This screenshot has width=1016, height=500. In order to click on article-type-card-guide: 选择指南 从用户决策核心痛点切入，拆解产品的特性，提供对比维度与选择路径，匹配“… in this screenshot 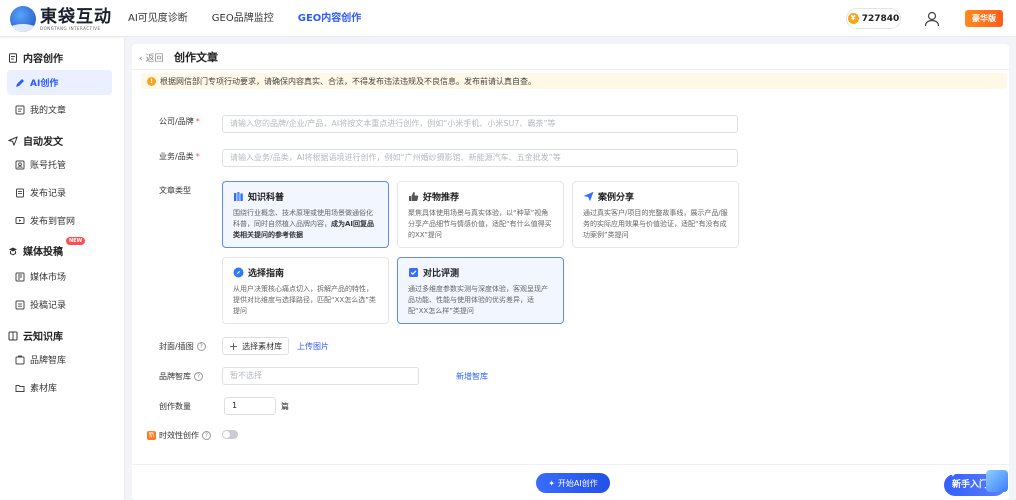, I will do `click(305, 290)`.